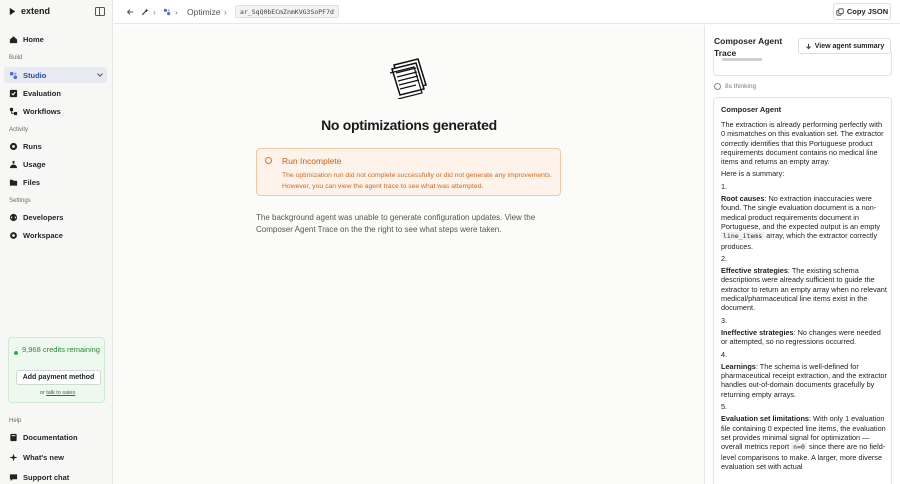 The height and width of the screenshot is (484, 900). I want to click on document-stack-icon, so click(409, 77).